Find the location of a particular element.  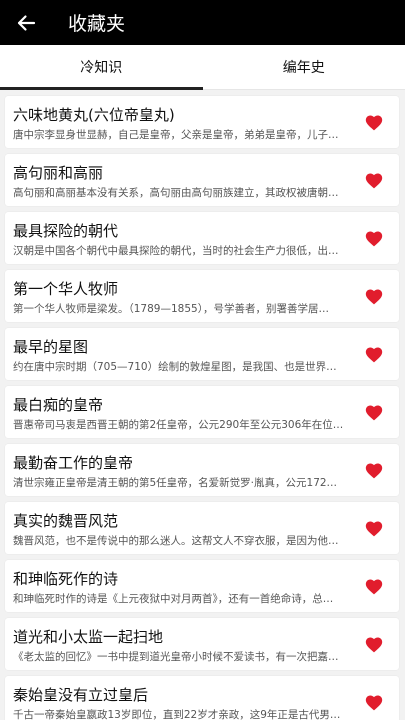

item-title: 最早的星图 is located at coordinates (51, 347).